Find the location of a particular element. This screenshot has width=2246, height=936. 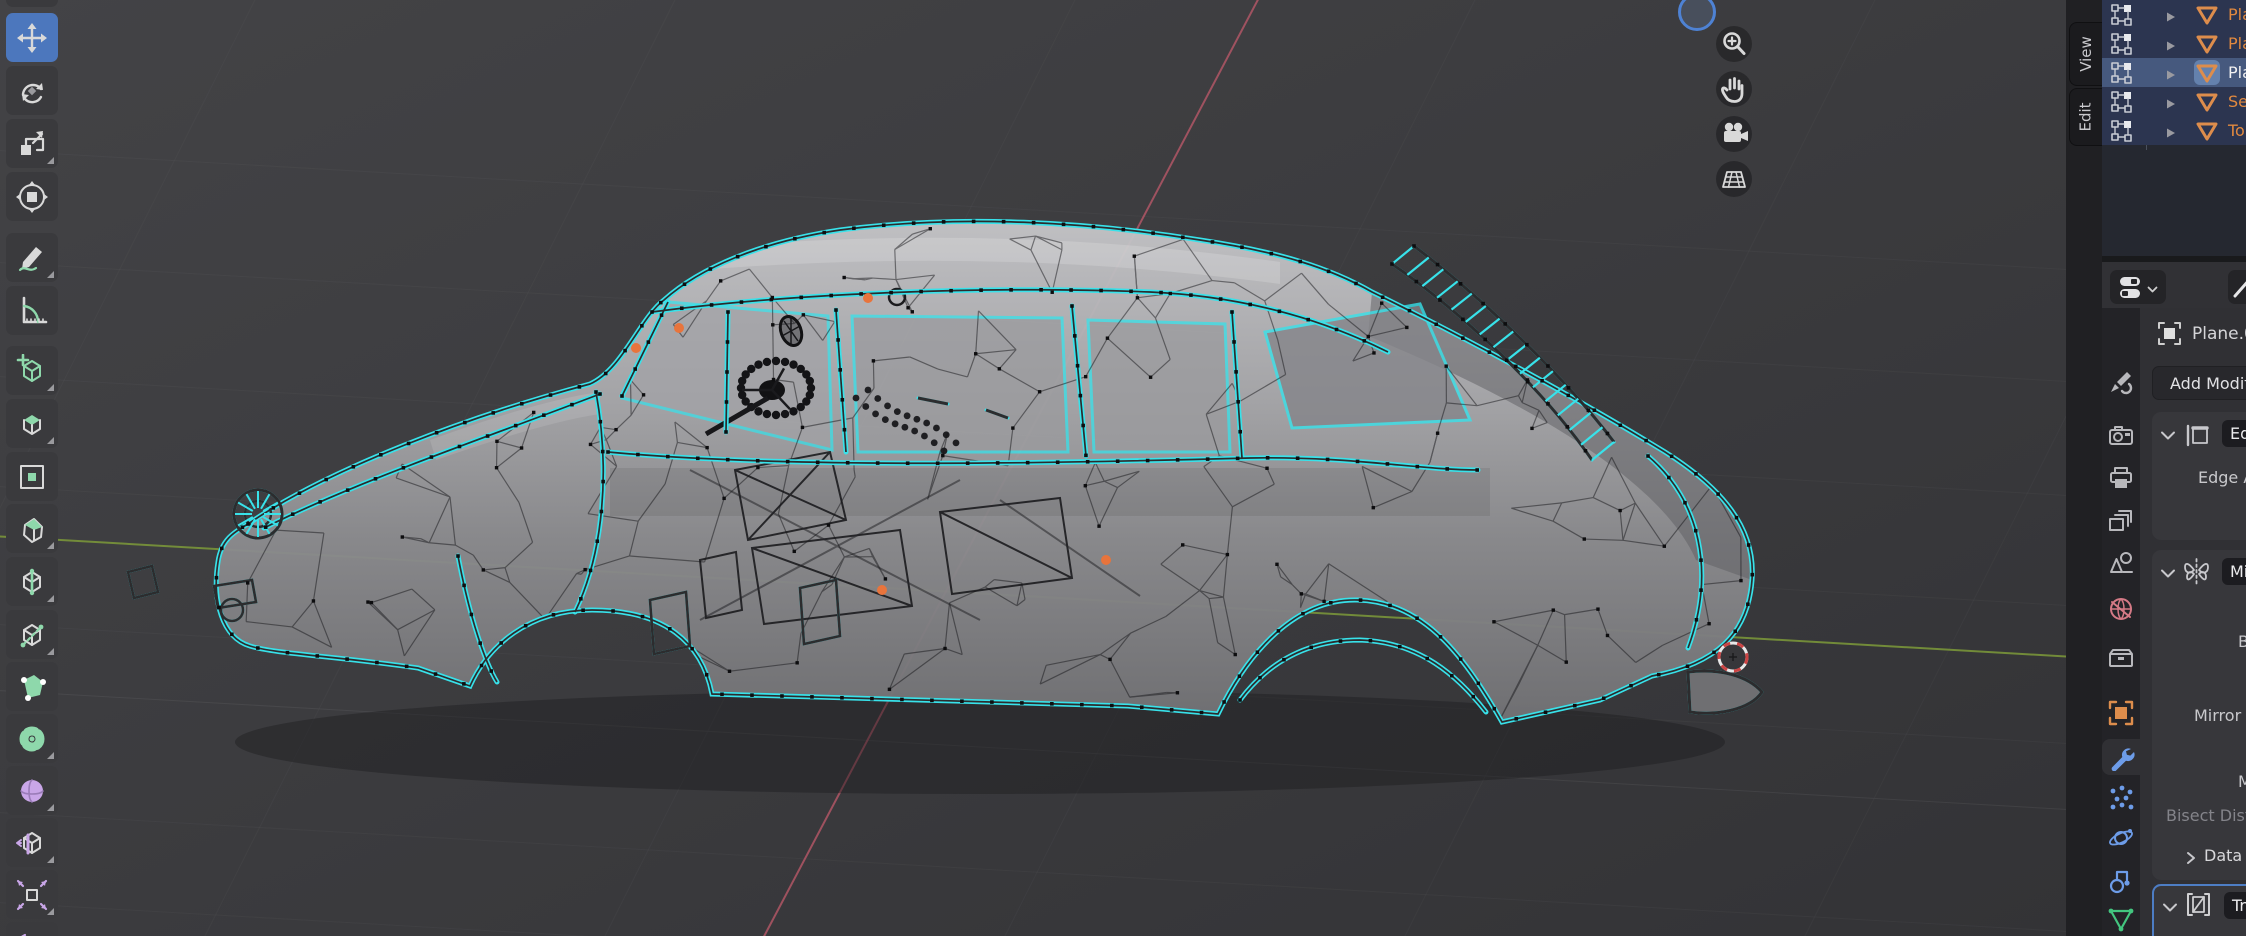

tool-rotate-button is located at coordinates (32, 90).